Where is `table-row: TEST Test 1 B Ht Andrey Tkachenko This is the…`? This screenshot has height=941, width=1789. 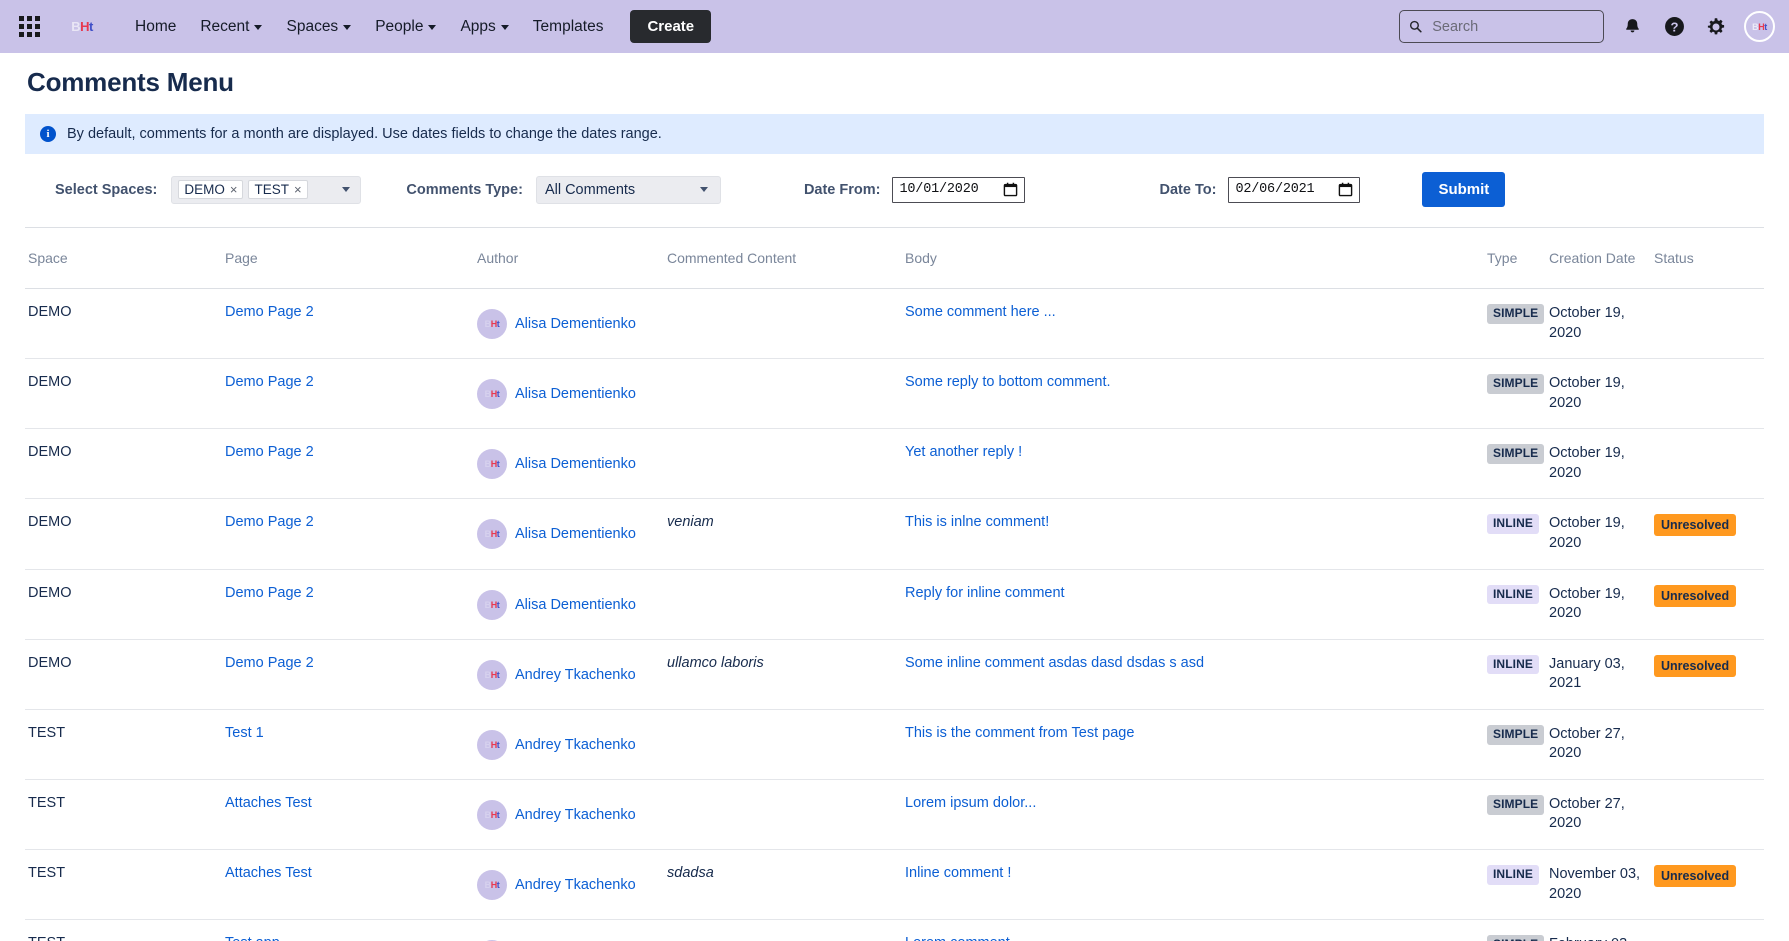
table-row: TEST Test 1 B Ht Andrey Tkachenko This is the… is located at coordinates (894, 744).